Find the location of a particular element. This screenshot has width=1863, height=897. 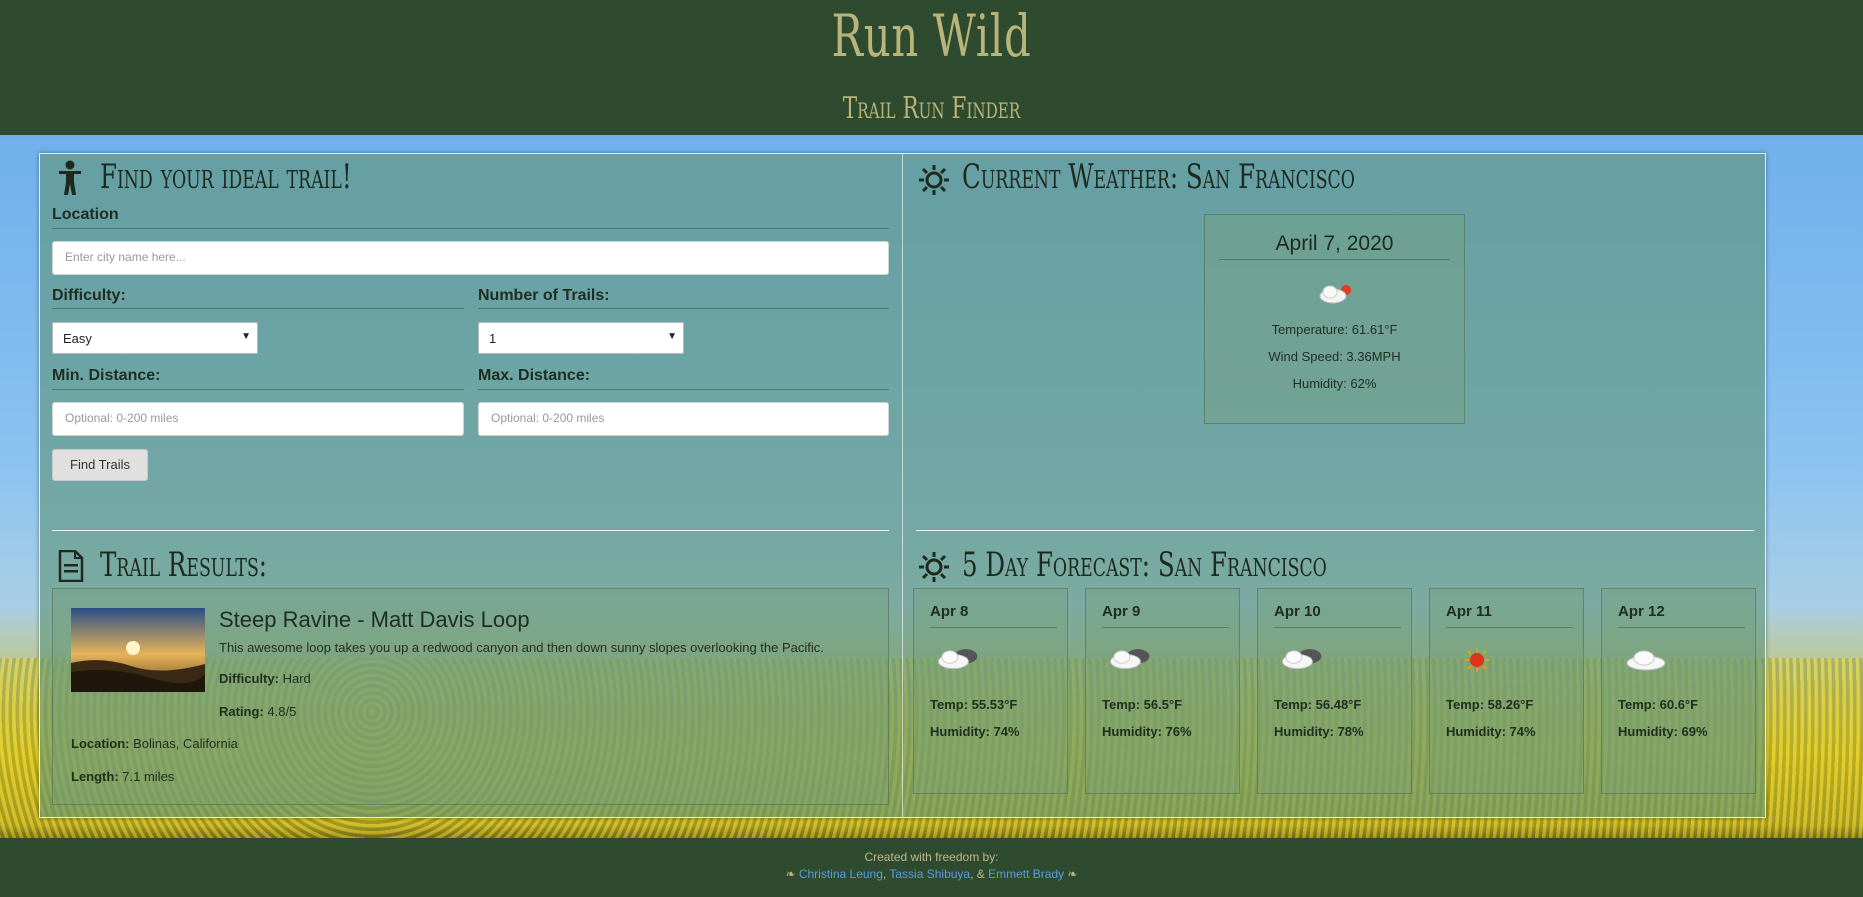

trail-rating: Rating: 4.8/5 is located at coordinates (257, 711).